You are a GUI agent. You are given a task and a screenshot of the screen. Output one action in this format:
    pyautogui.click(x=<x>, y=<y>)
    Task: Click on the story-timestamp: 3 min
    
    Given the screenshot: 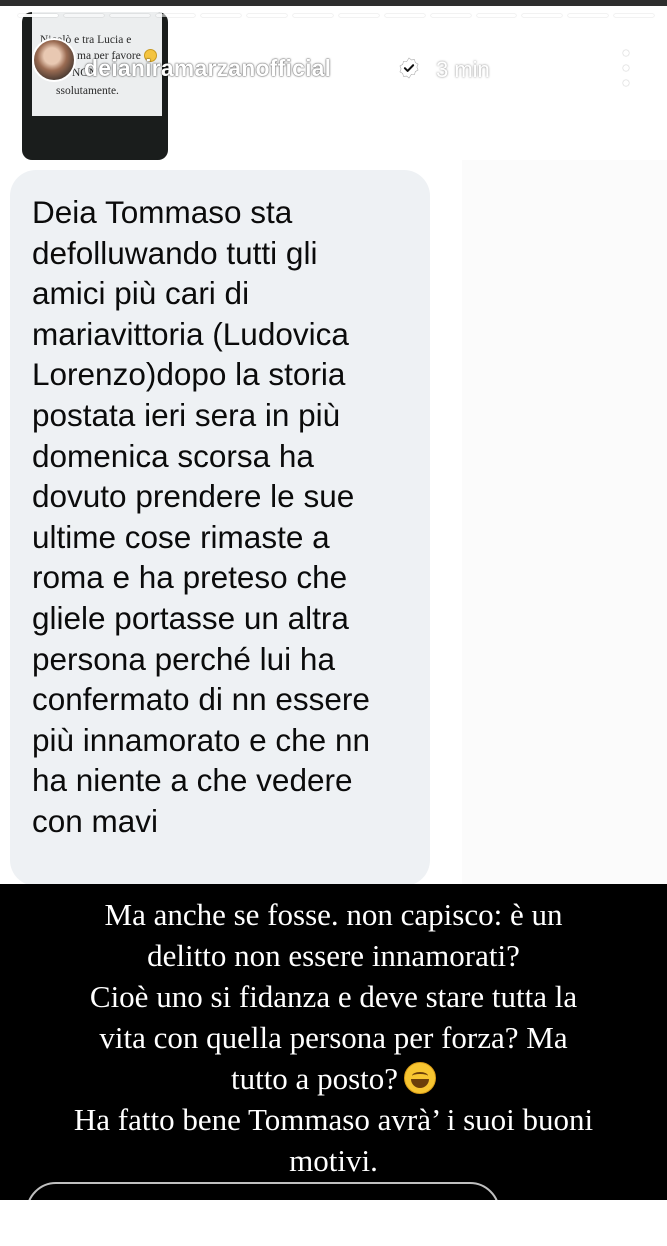 What is the action you would take?
    pyautogui.click(x=463, y=69)
    